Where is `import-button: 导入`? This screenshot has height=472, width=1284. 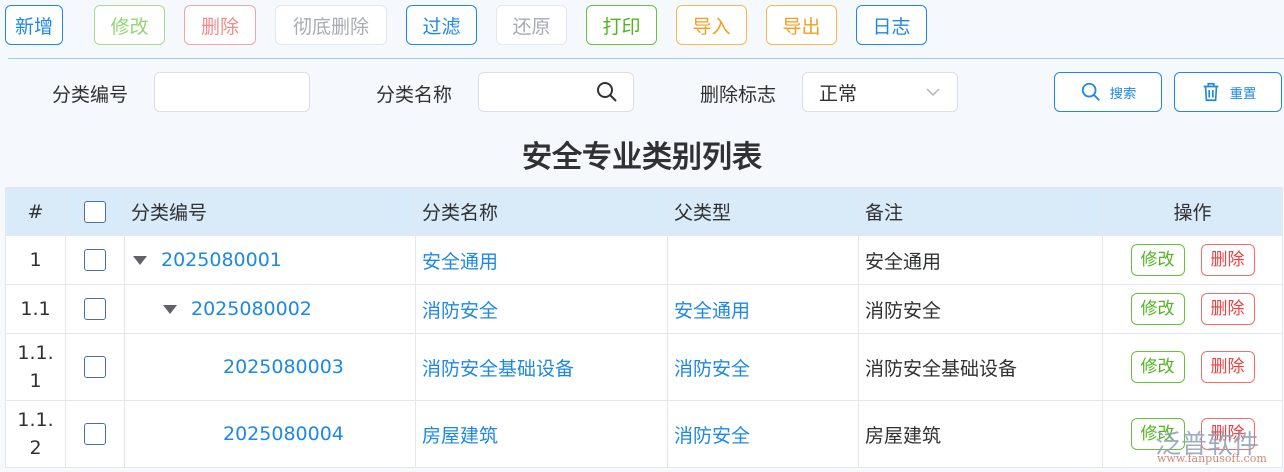 import-button: 导入 is located at coordinates (711, 25).